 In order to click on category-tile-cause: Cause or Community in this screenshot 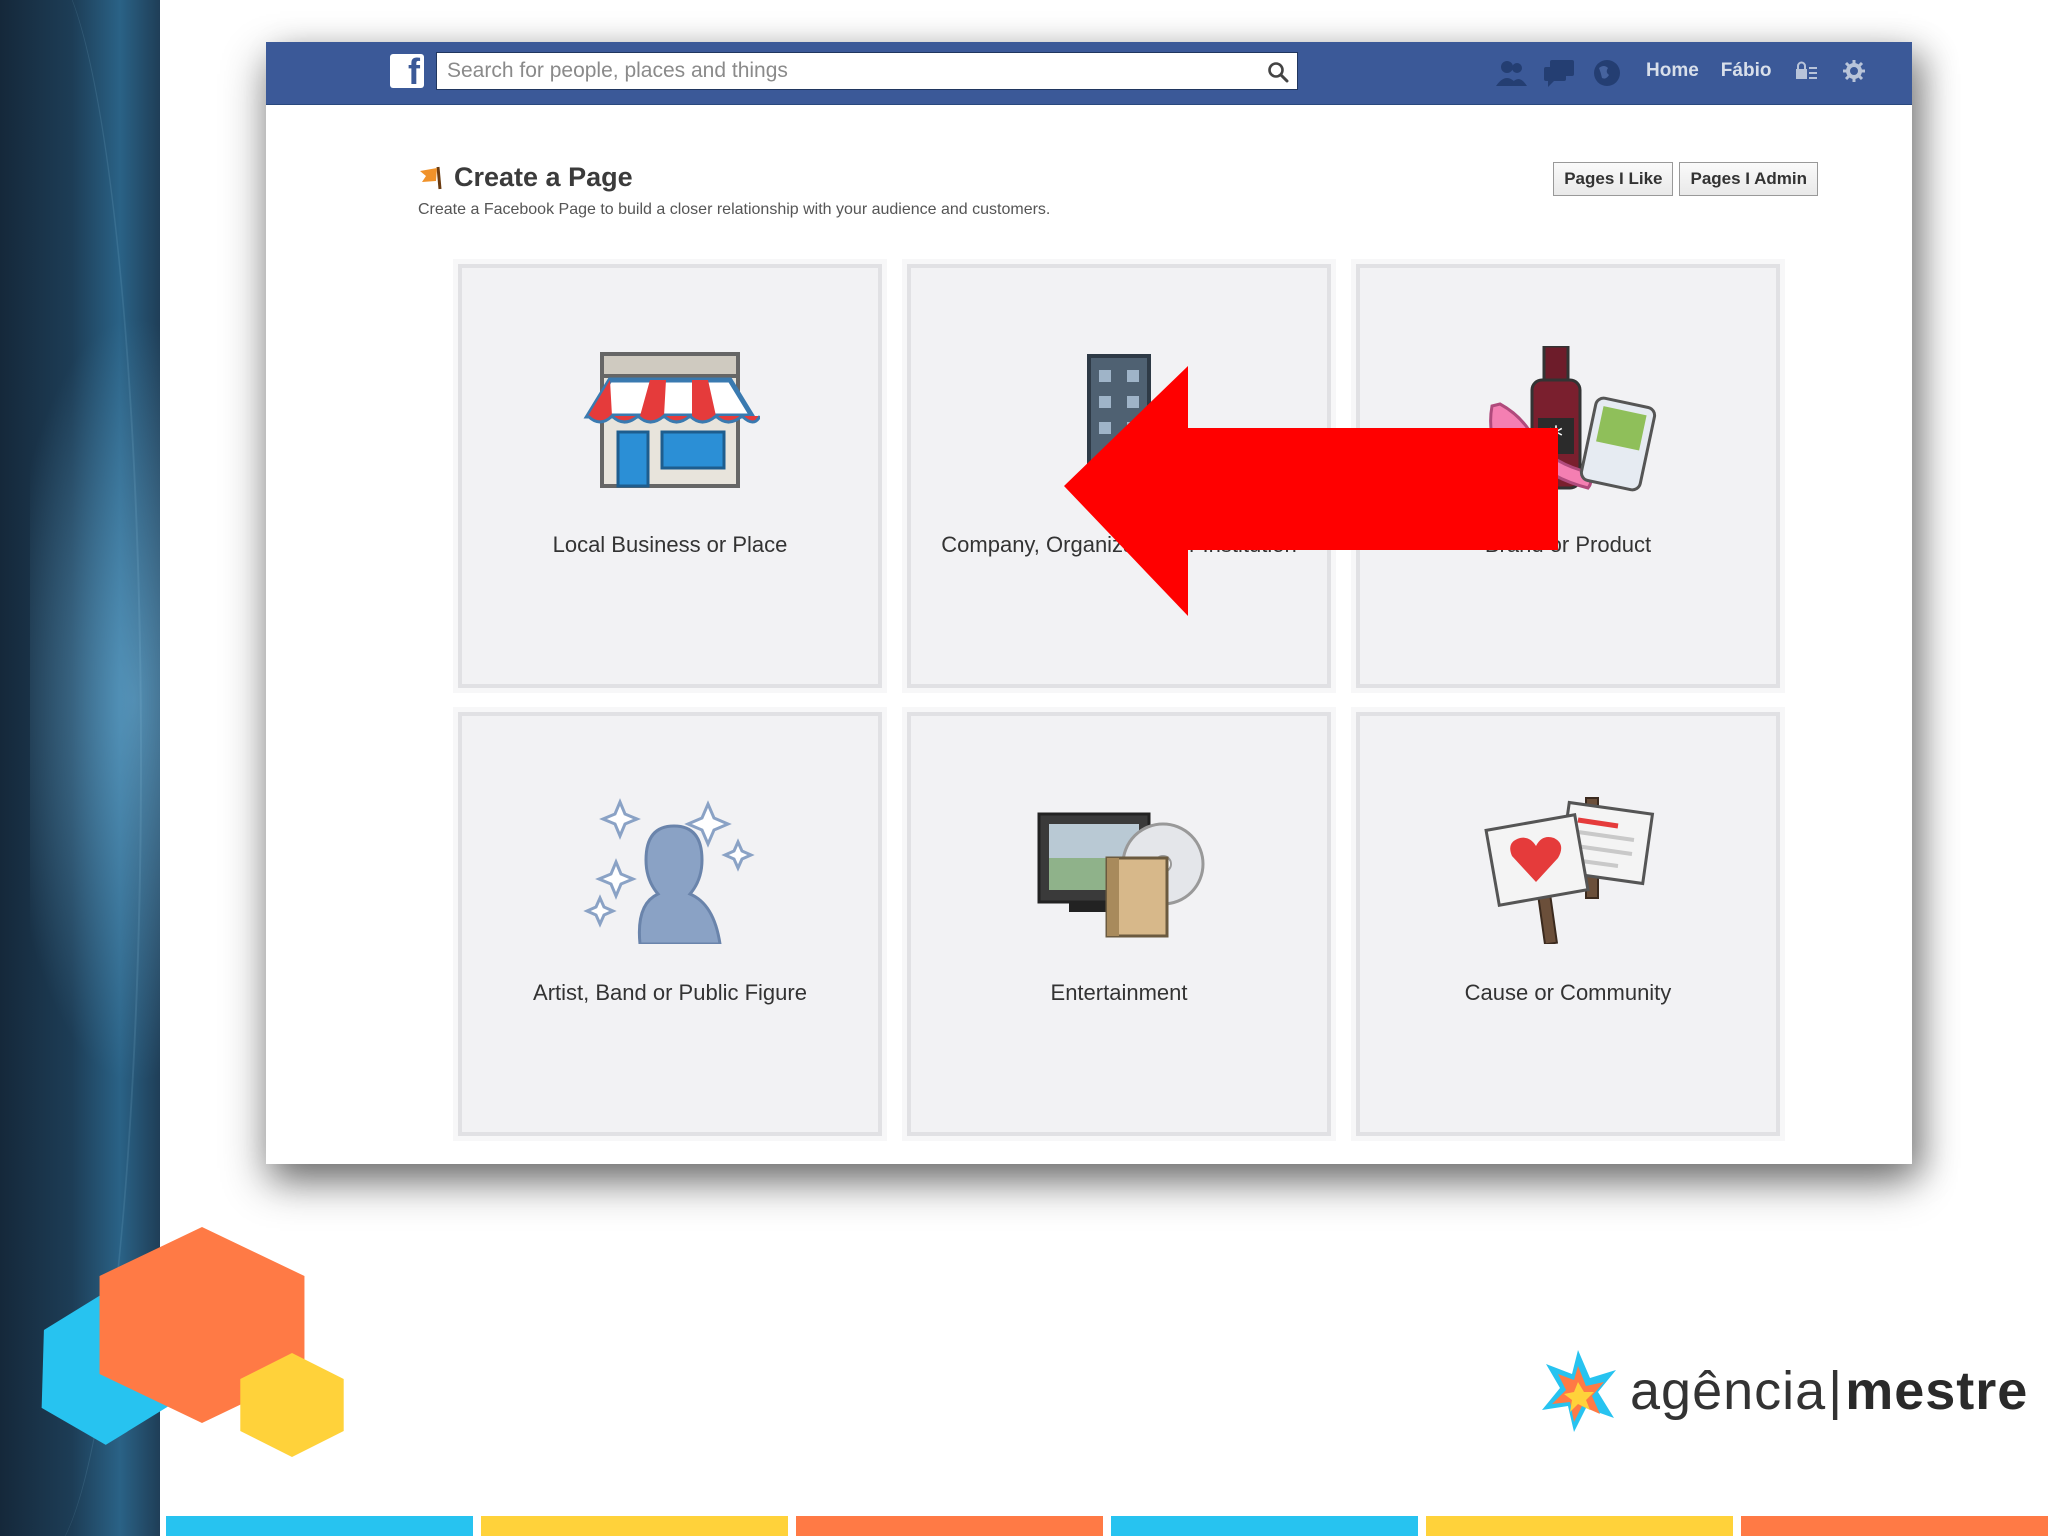, I will do `click(1568, 924)`.